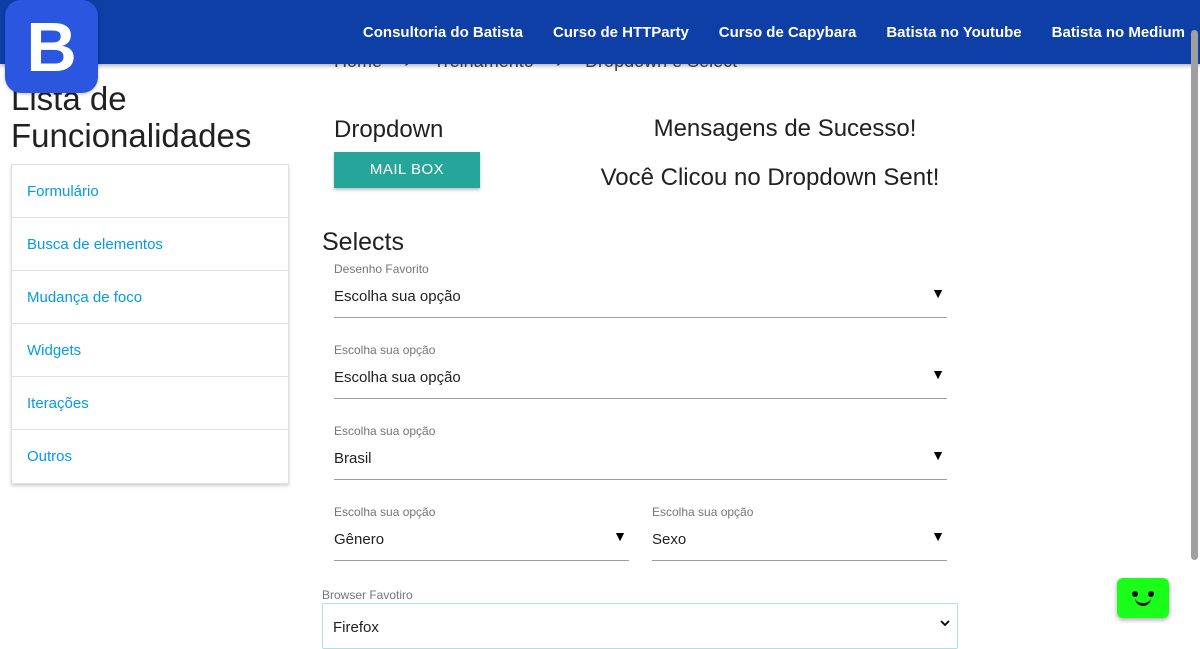 The image size is (1200, 649). Describe the element at coordinates (945, 623) in the screenshot. I see `chevron-down-icon` at that location.